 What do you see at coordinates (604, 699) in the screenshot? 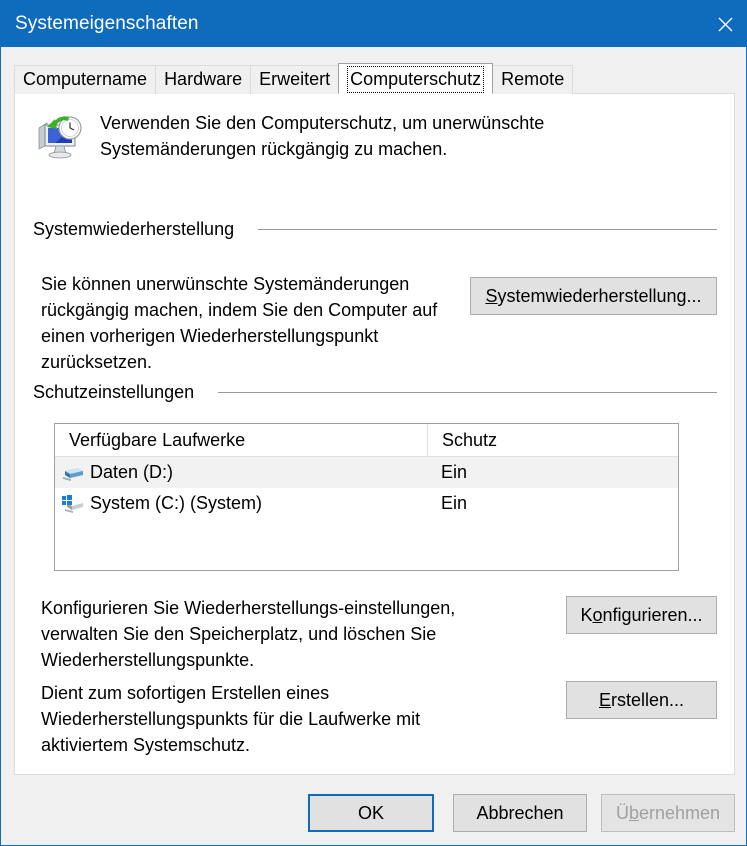
I see `accel-char: E` at bounding box center [604, 699].